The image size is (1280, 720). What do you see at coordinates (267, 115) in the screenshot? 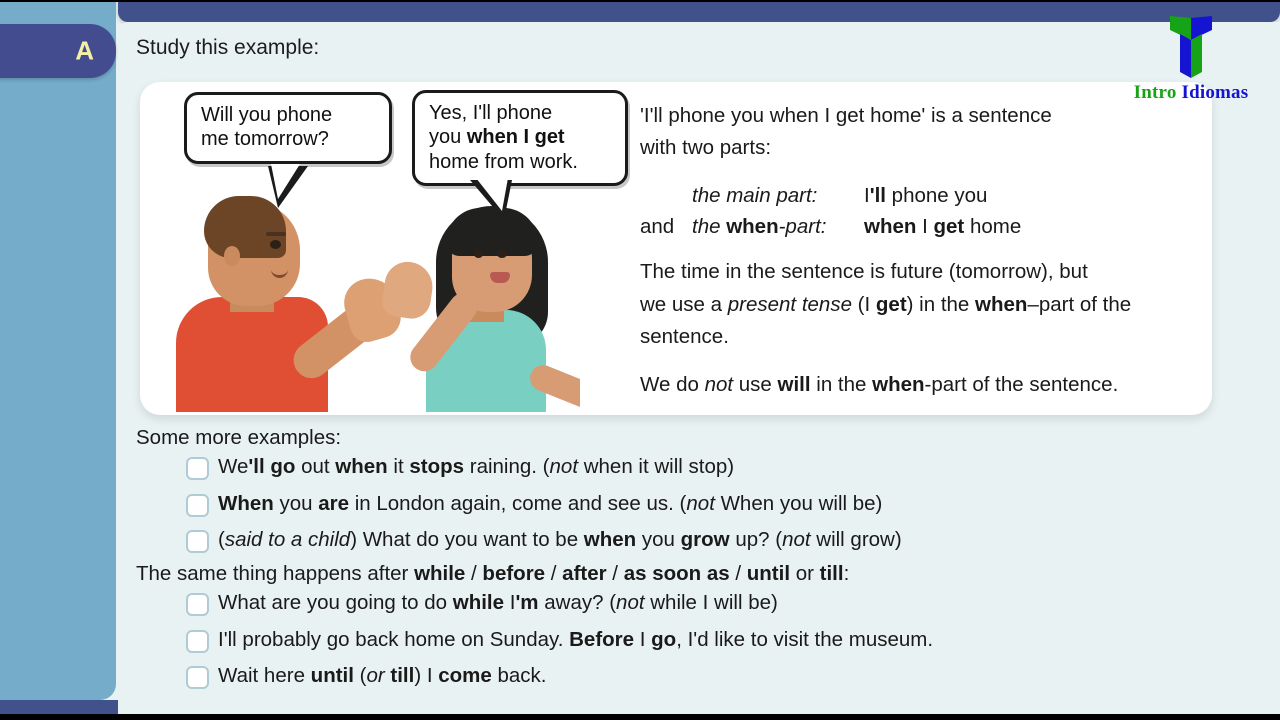
I see `bubble-left-line1: Will you phone` at bounding box center [267, 115].